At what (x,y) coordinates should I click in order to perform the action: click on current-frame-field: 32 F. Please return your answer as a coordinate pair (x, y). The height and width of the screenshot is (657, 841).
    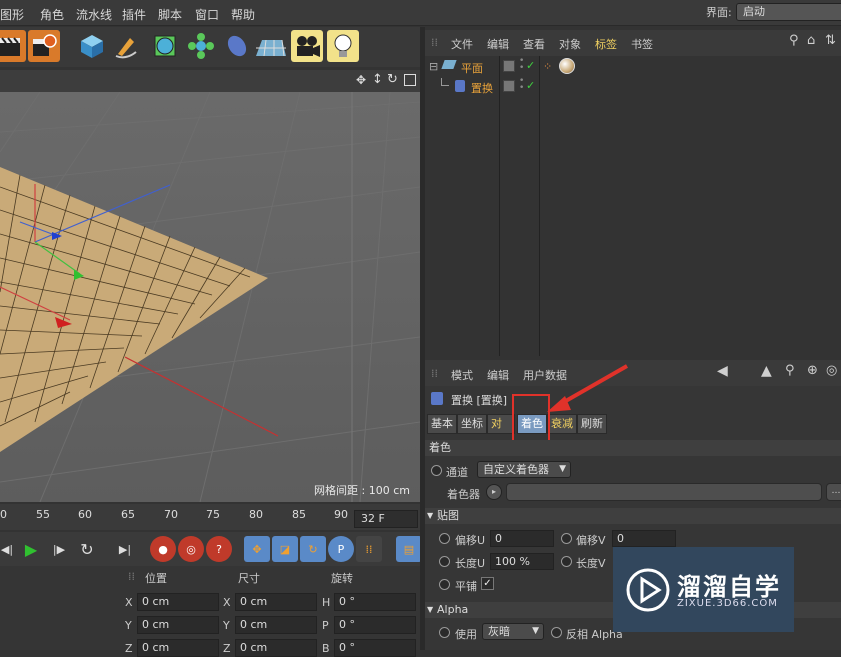
    Looking at the image, I should click on (386, 519).